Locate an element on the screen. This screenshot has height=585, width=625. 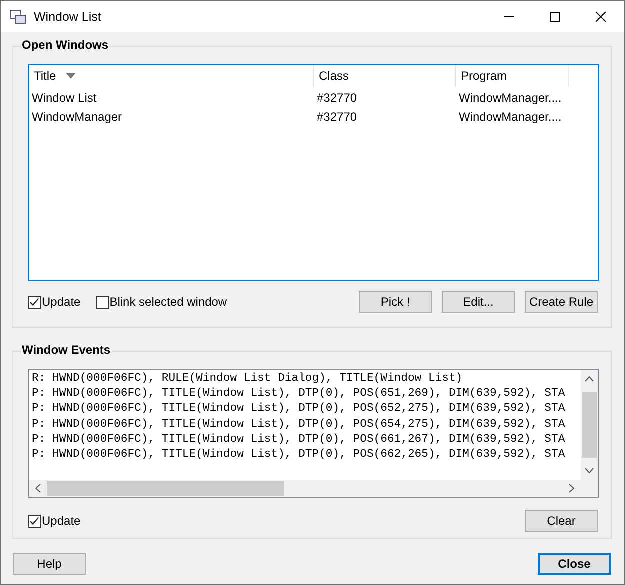
column-label: Title is located at coordinates (45, 76).